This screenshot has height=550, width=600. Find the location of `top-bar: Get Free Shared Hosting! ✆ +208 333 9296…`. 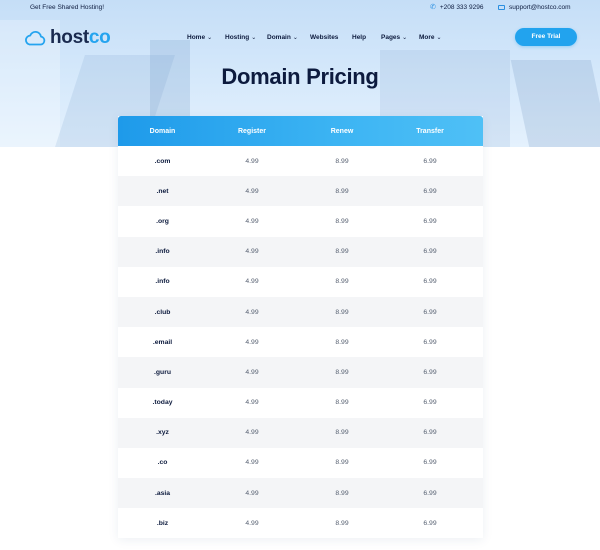

top-bar: Get Free Shared Hosting! ✆ +208 333 9296… is located at coordinates (300, 8).